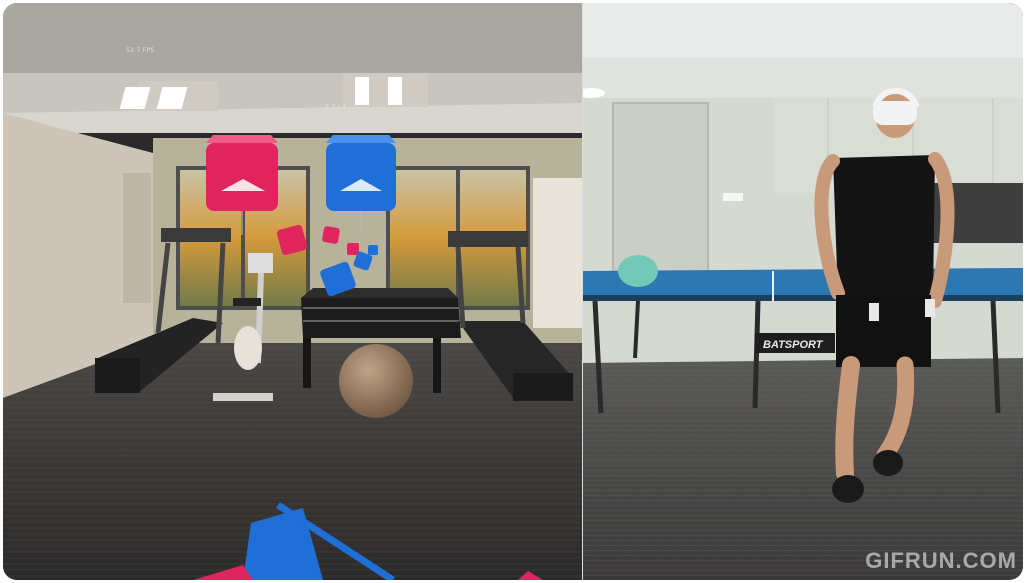 The height and width of the screenshot is (583, 1026). What do you see at coordinates (242, 173) in the screenshot?
I see `red-target-cube` at bounding box center [242, 173].